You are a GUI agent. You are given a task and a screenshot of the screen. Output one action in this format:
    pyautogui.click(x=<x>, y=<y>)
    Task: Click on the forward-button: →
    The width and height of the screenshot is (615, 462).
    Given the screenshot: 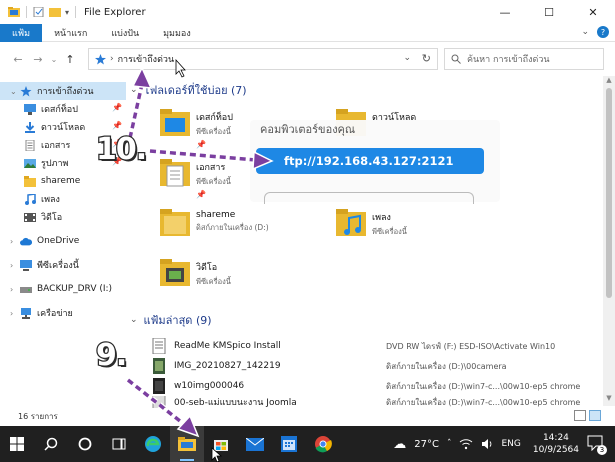 What is the action you would take?
    pyautogui.click(x=38, y=59)
    